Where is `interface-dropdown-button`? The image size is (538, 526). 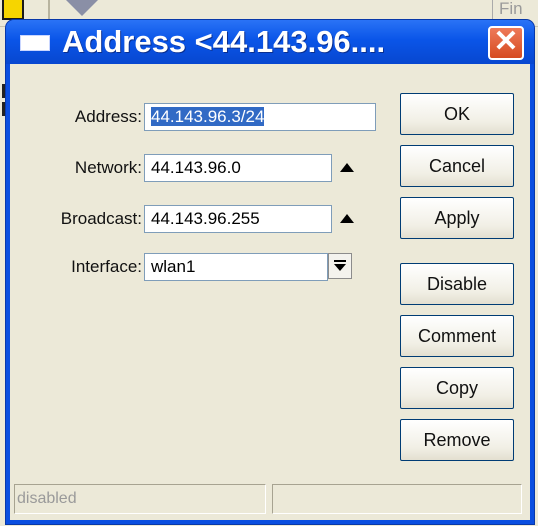
interface-dropdown-button is located at coordinates (340, 266).